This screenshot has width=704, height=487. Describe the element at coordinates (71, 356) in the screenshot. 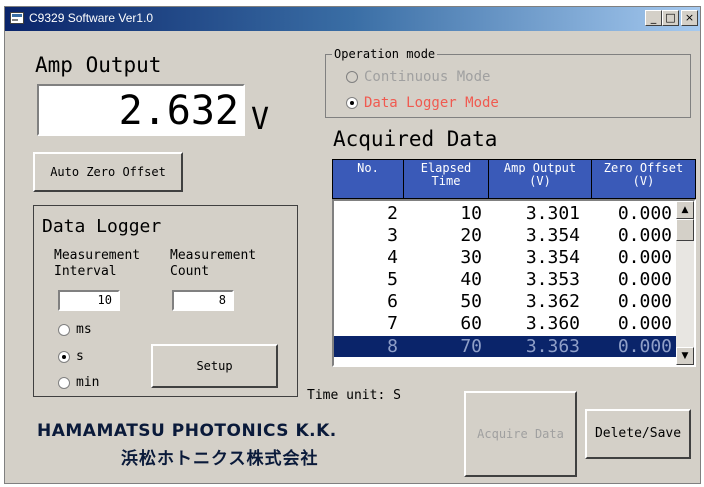

I see `radio-unit-s: s` at that location.